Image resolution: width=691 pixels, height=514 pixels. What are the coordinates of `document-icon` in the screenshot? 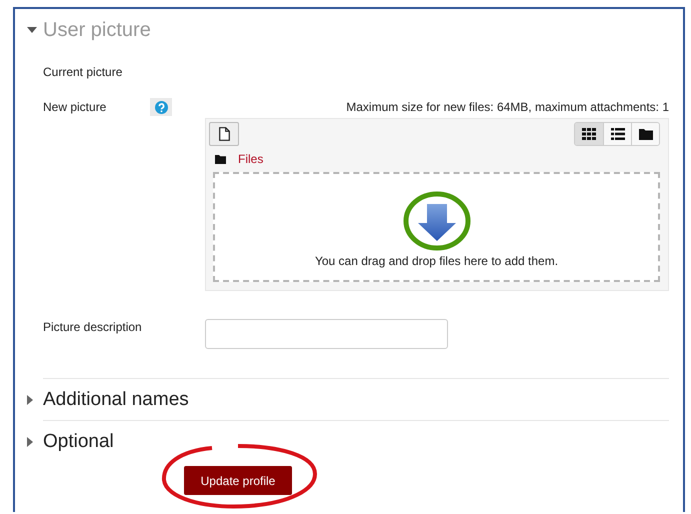 It's located at (224, 134).